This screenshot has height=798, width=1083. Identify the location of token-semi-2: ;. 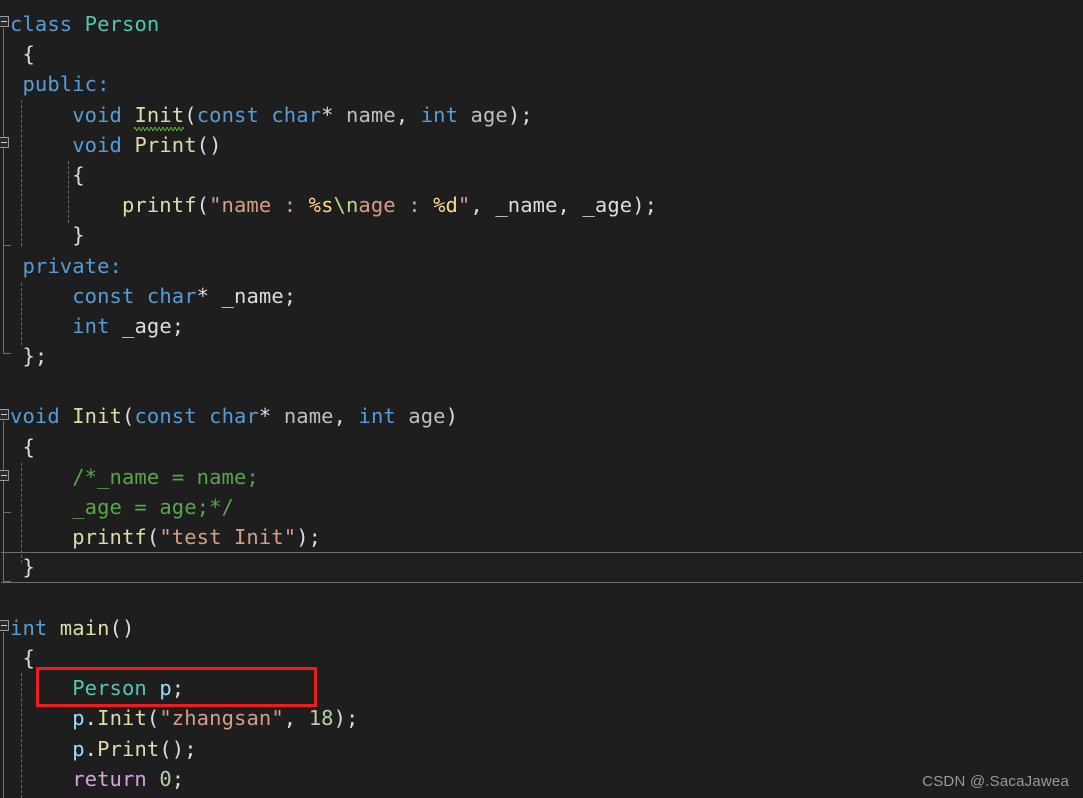
(178, 325).